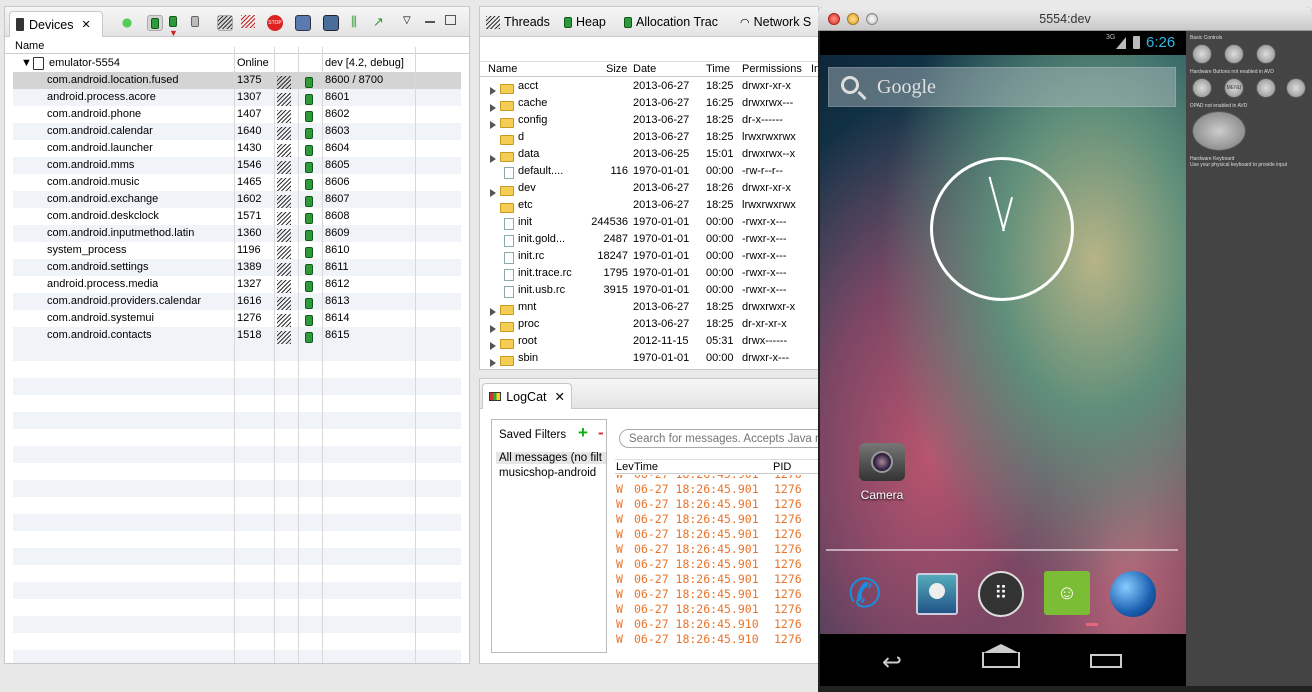 Image resolution: width=1312 pixels, height=692 pixels. Describe the element at coordinates (237, 63) in the screenshot. I see `device-row: ▼ emulator-5554 Online dev [4.2, debug]` at that location.